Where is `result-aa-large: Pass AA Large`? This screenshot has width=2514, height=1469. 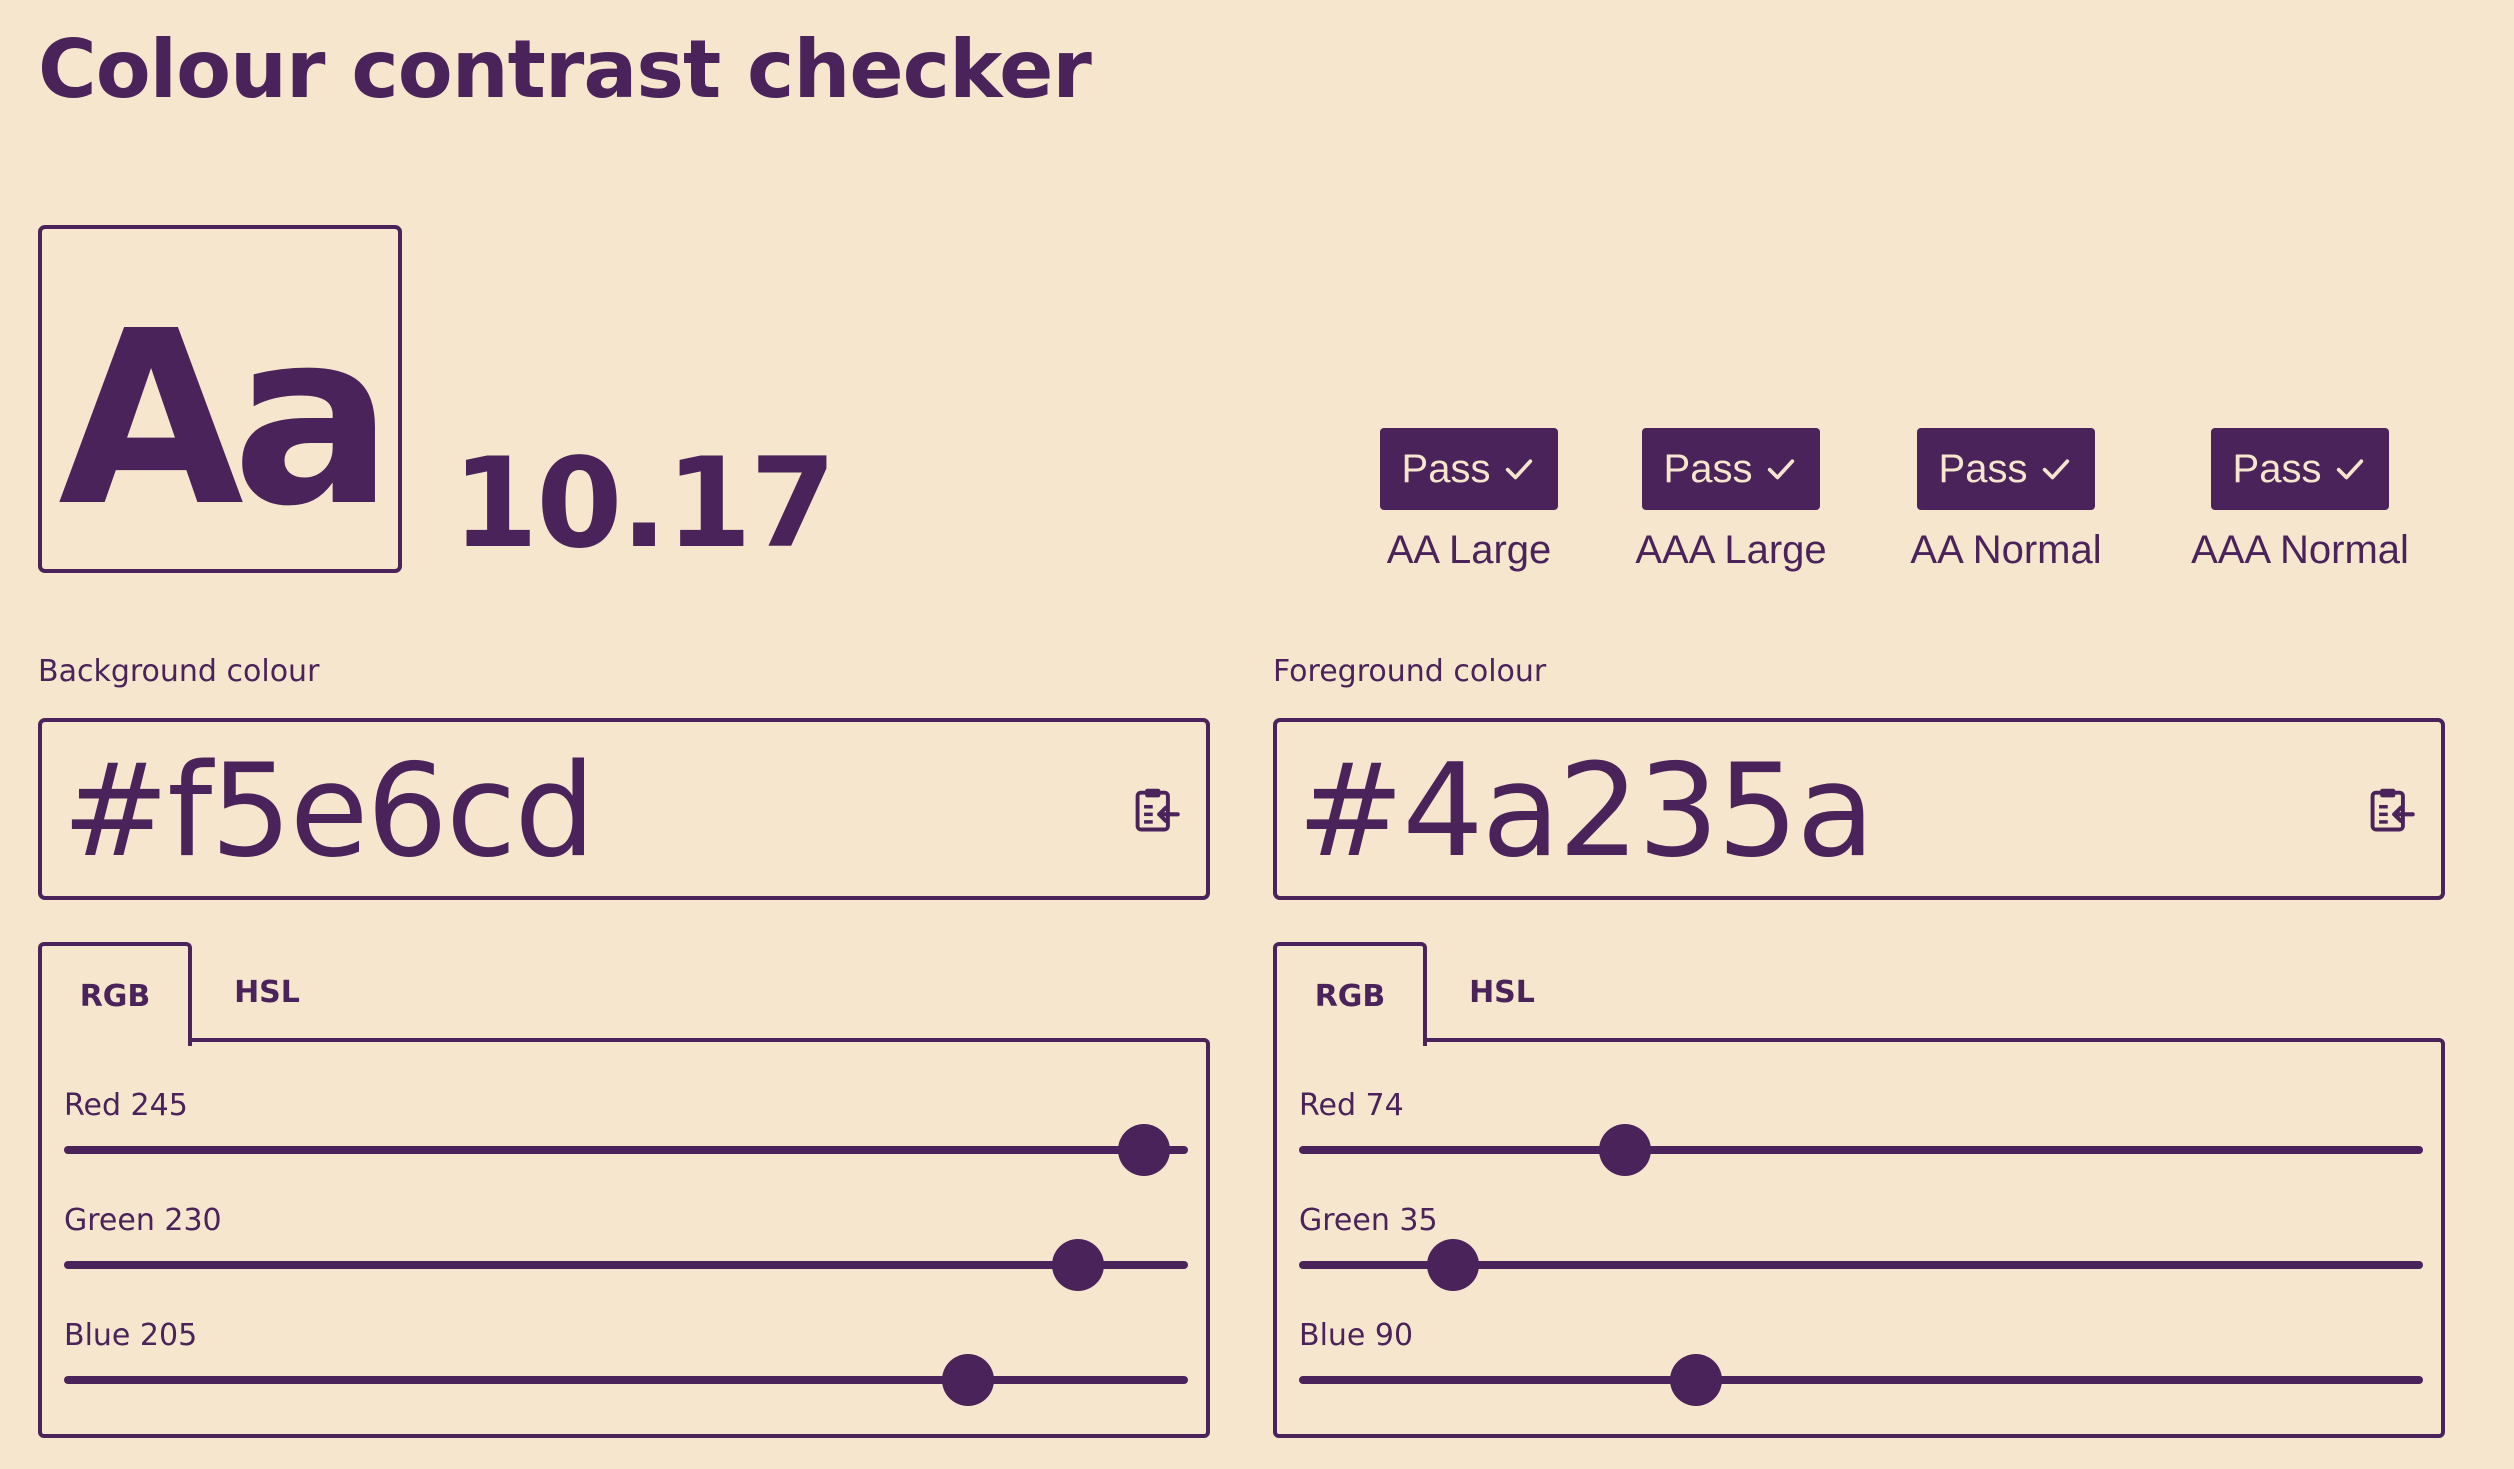 result-aa-large: Pass AA Large is located at coordinates (1469, 500).